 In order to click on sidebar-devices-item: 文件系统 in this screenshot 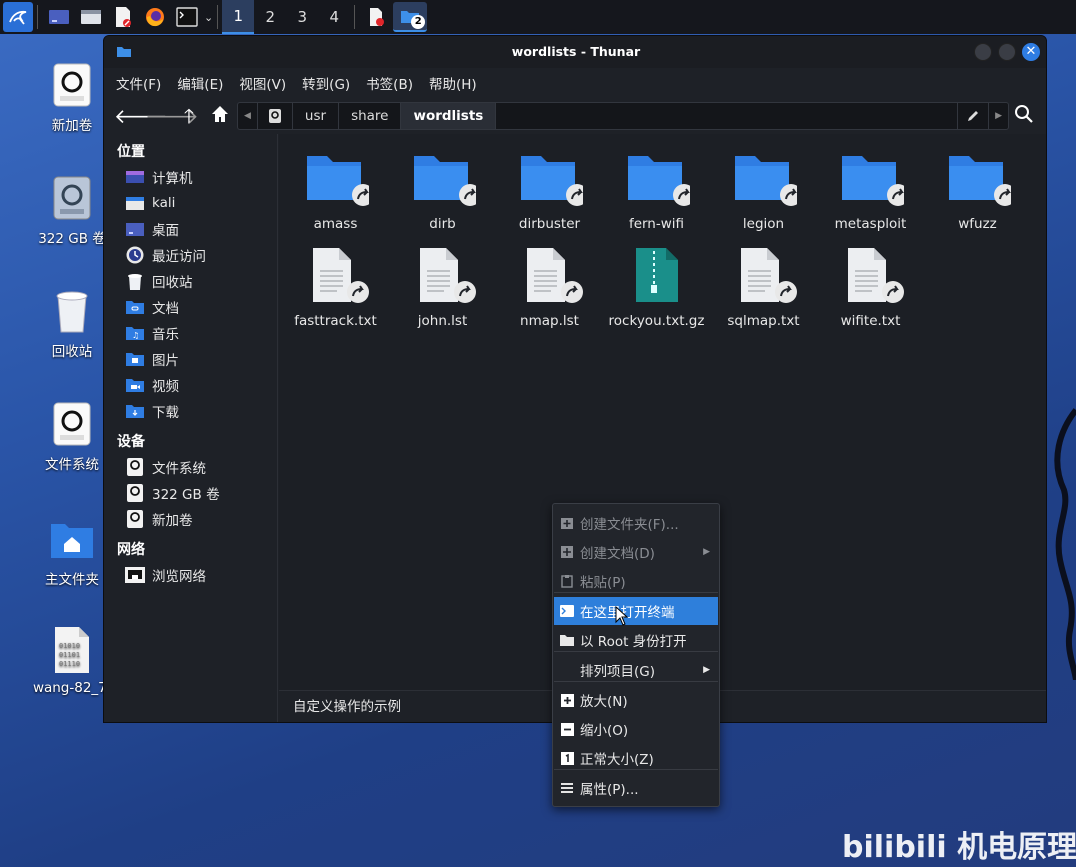, I will do `click(165, 467)`.